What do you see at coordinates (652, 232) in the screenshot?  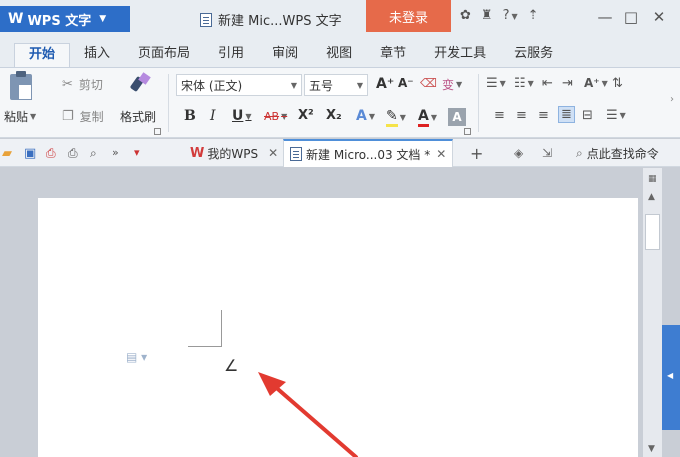 I see `scroll-thumb` at bounding box center [652, 232].